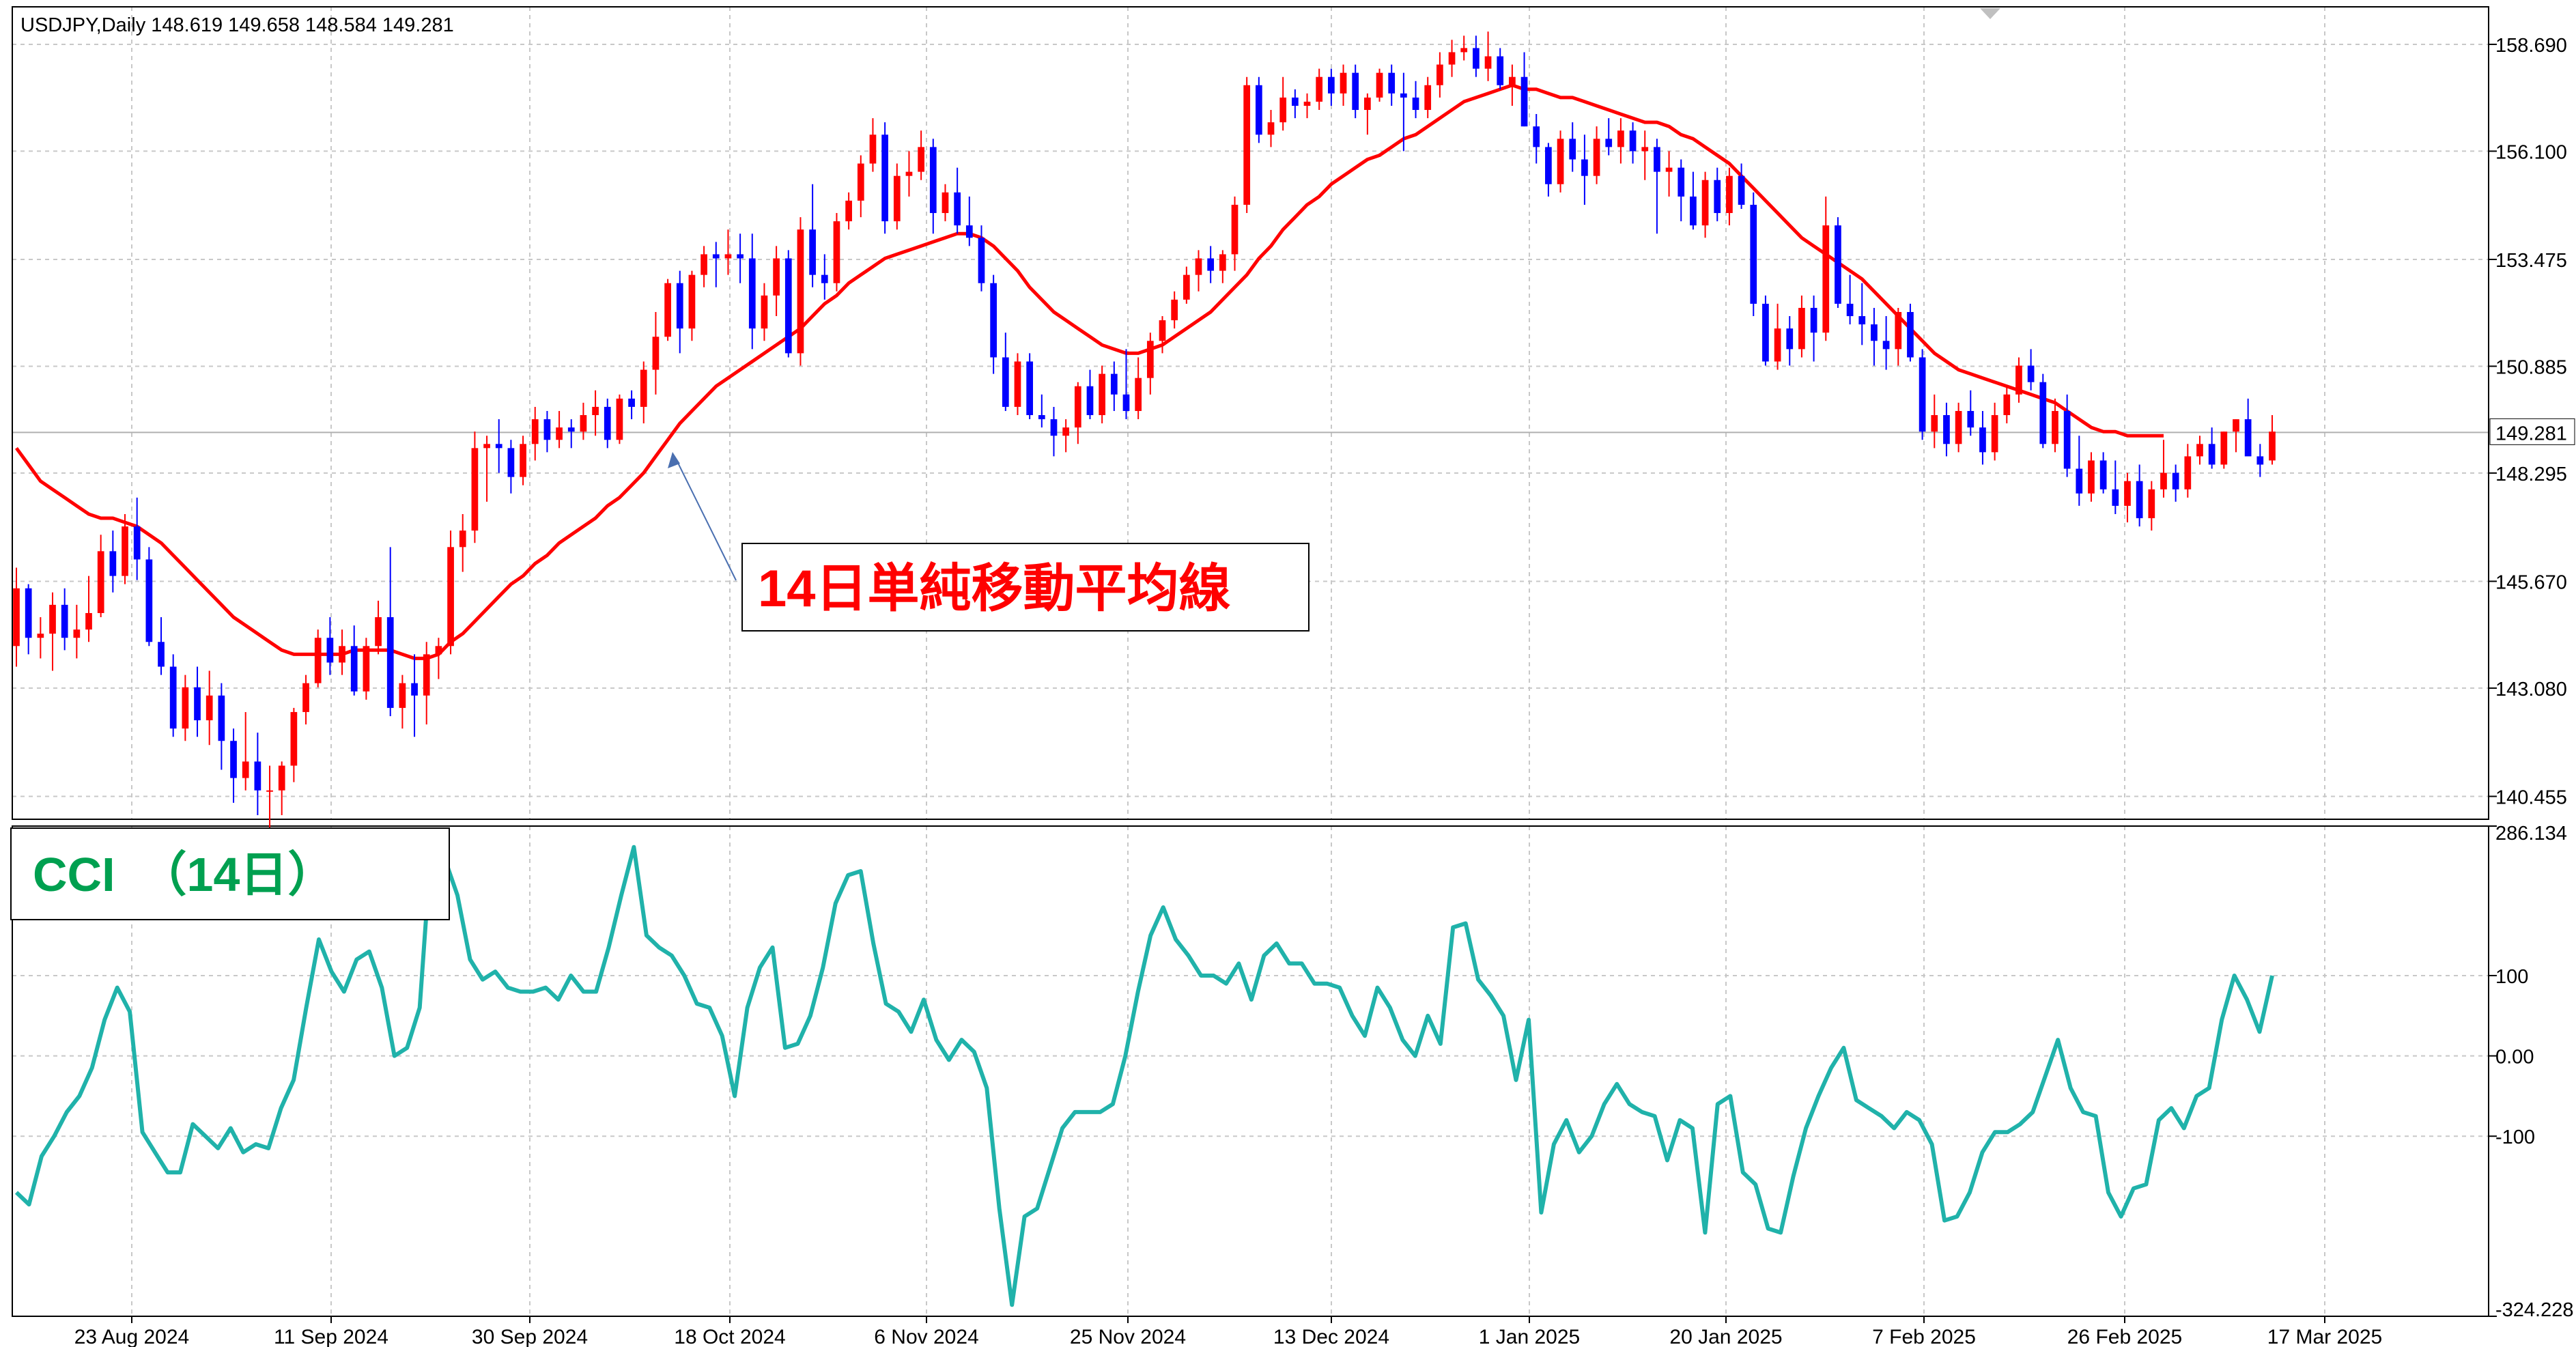  What do you see at coordinates (674, 460) in the screenshot?
I see `annotation-arrow-icon` at bounding box center [674, 460].